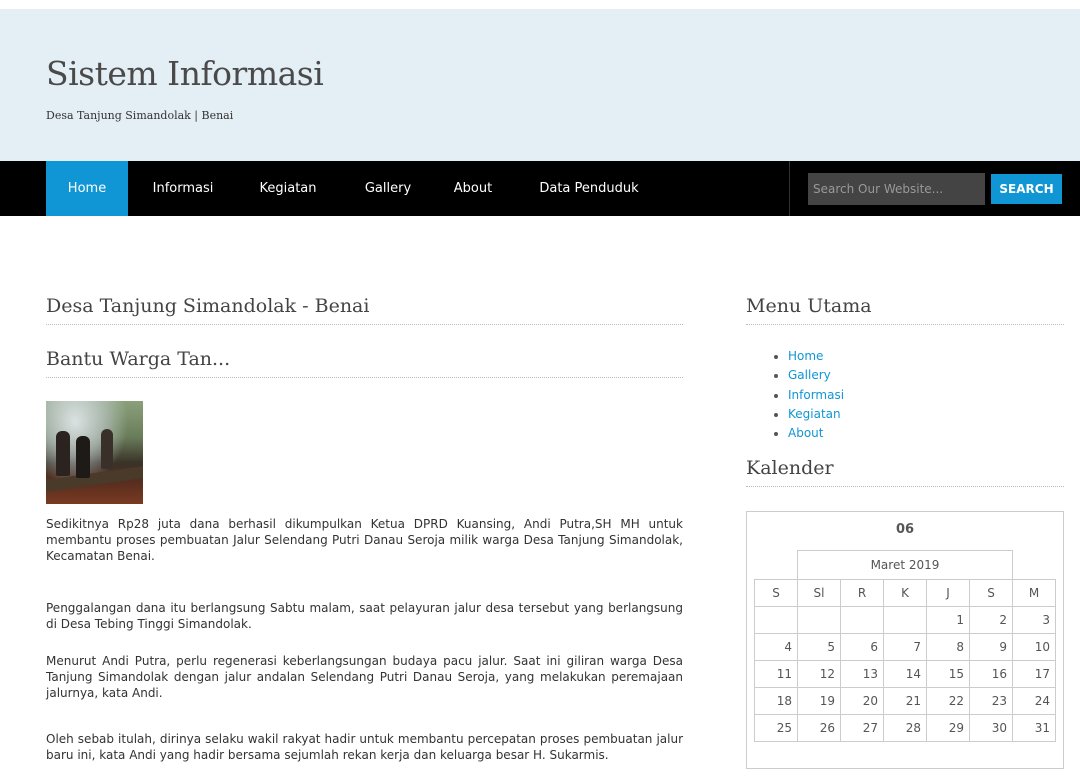 The width and height of the screenshot is (1080, 778). What do you see at coordinates (776, 647) in the screenshot?
I see `calendar-date: 4` at bounding box center [776, 647].